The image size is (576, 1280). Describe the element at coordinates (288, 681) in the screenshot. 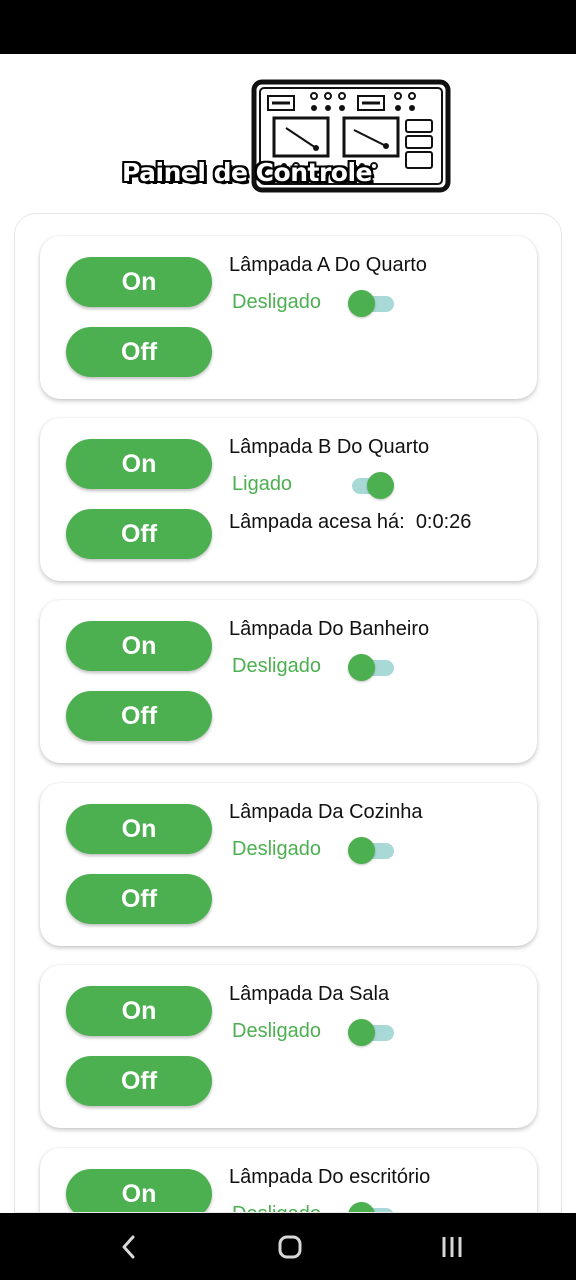

I see `lamp-card: On Off Lâmpada Do Banheiro Desligado` at that location.